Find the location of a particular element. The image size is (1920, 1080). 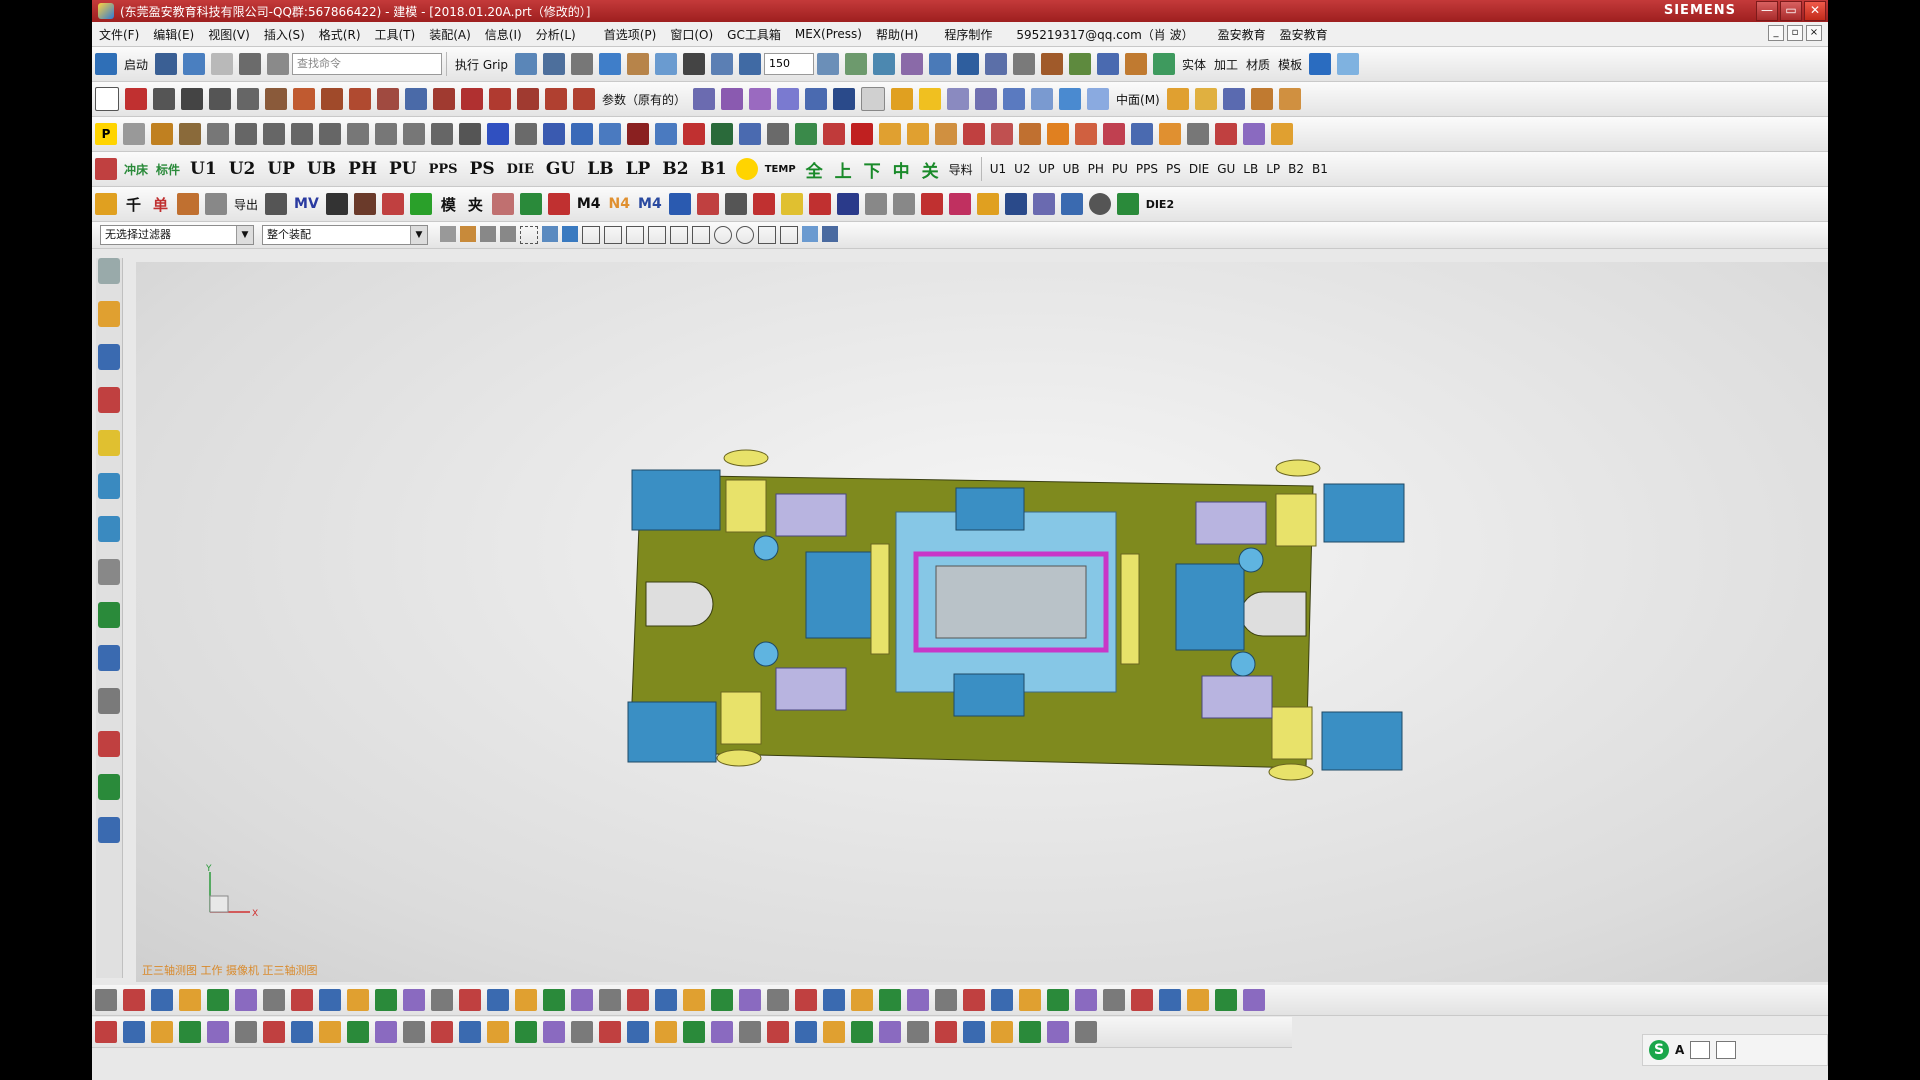

up-move-button: UP is located at coordinates (1047, 169).